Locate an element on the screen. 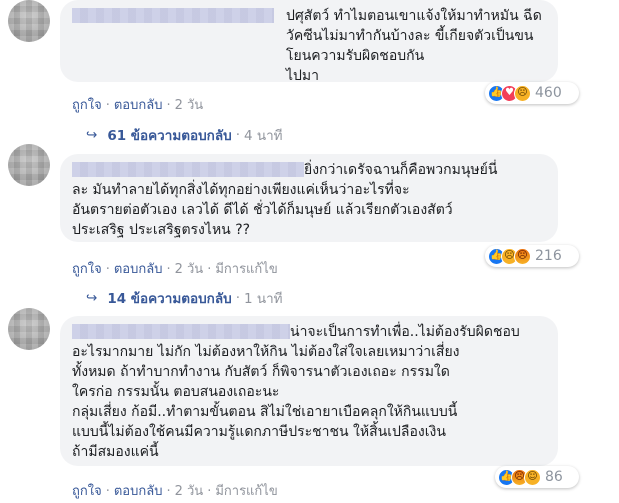 This screenshot has width=619, height=503. view-replies-link: ↪ 61 ข้อความตอบกลับ · 4 นาที is located at coordinates (184, 135).